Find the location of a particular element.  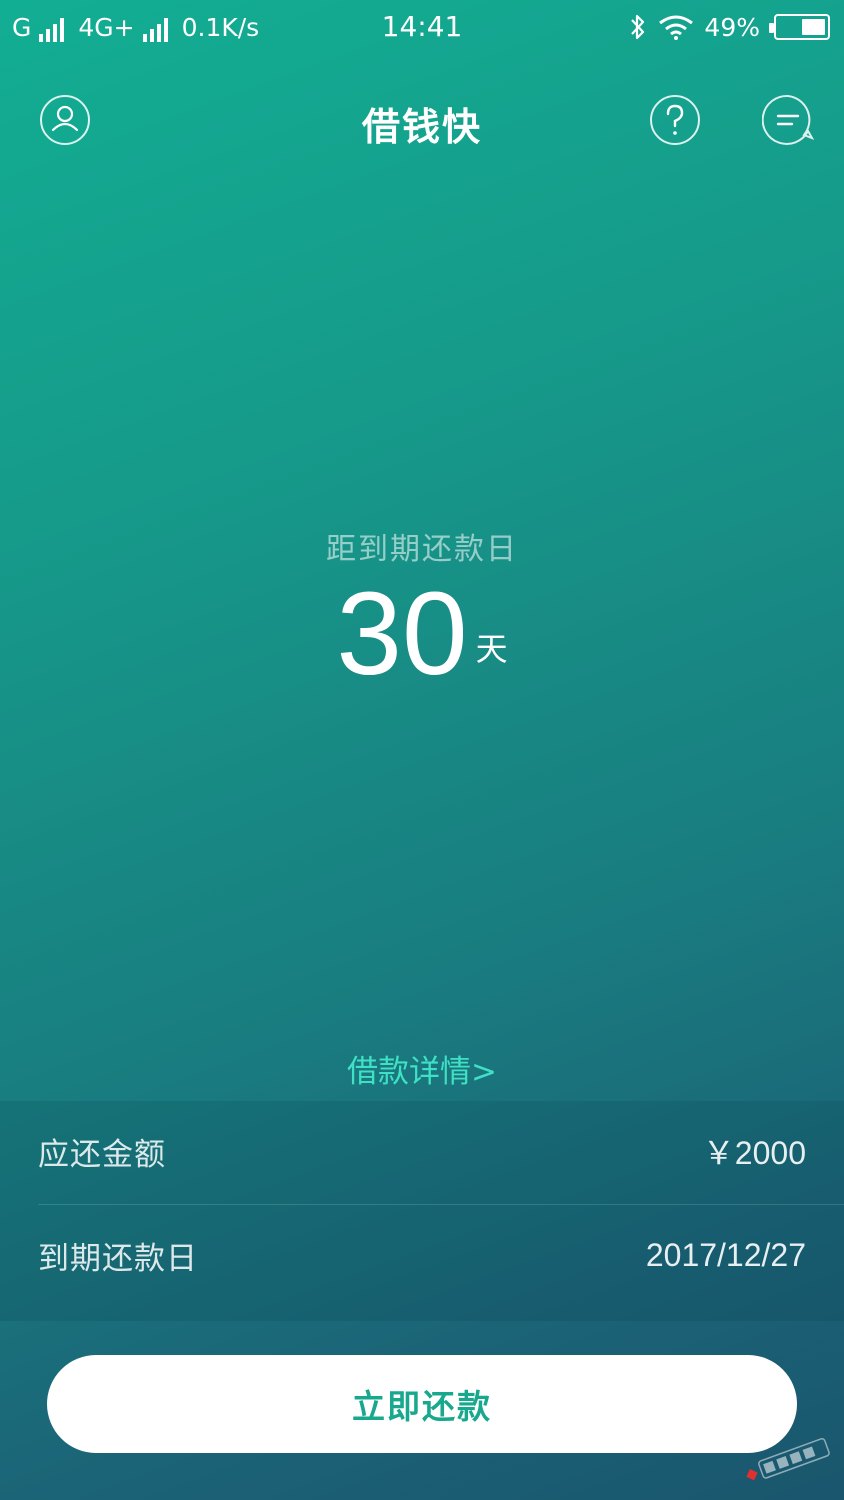

due-date-value: 2017/12/27 is located at coordinates (725, 1254).